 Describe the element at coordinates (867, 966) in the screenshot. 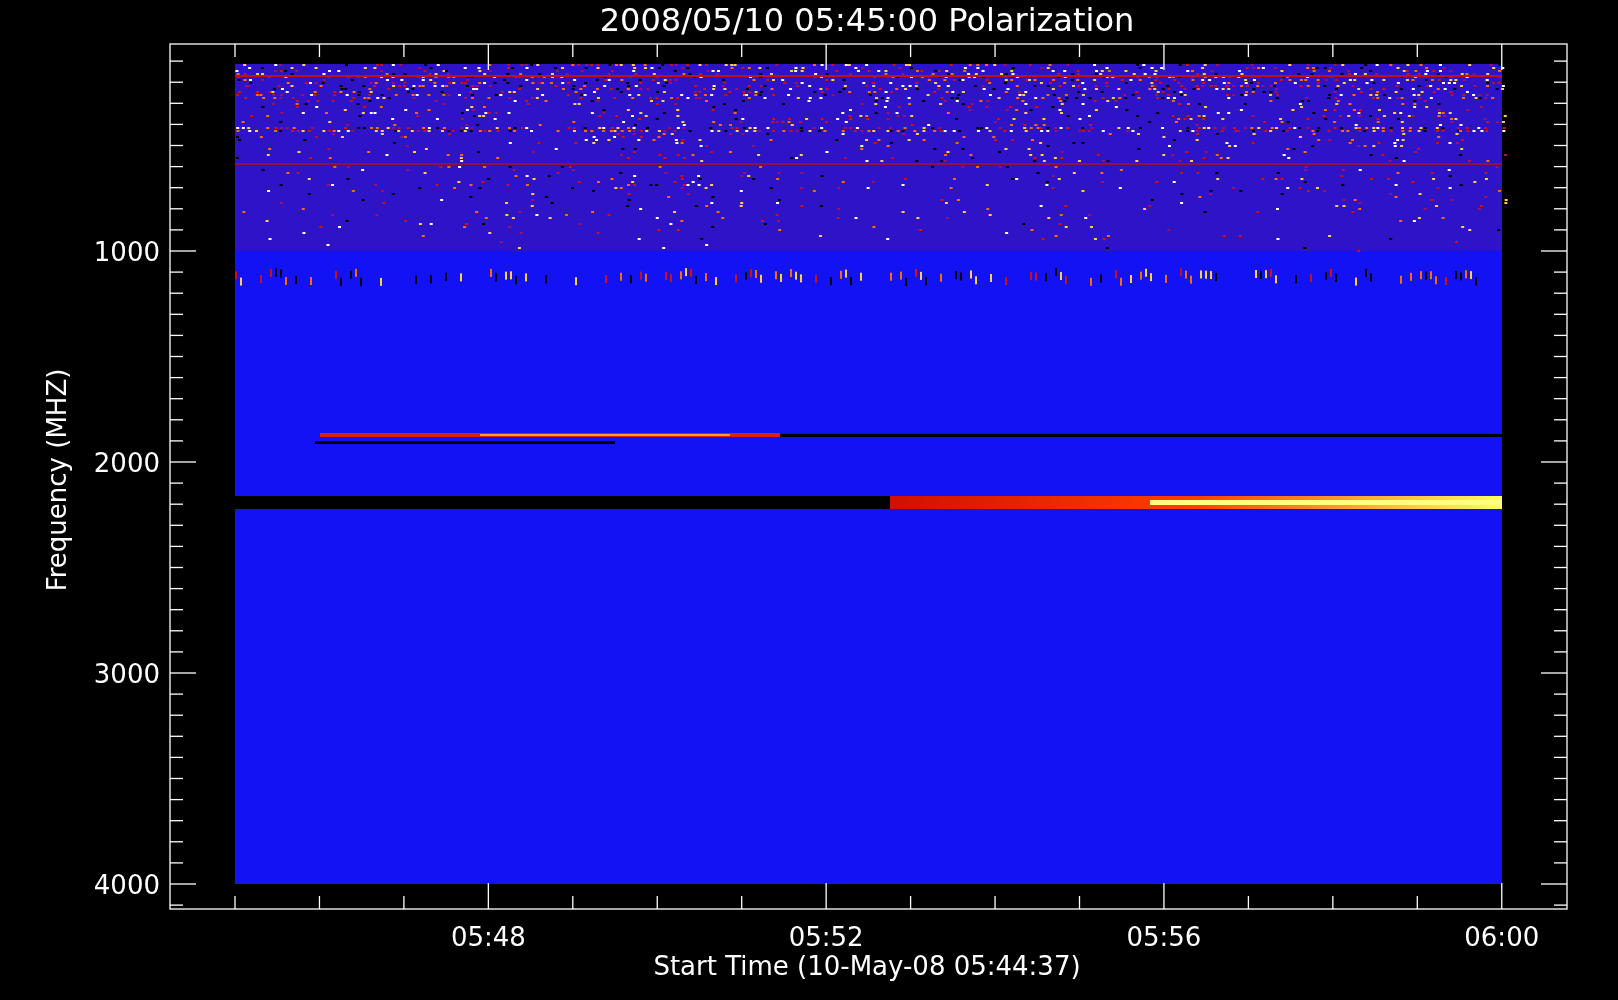

I see `x-axis-title: Start Time (10-May-08 05:44:37)` at that location.